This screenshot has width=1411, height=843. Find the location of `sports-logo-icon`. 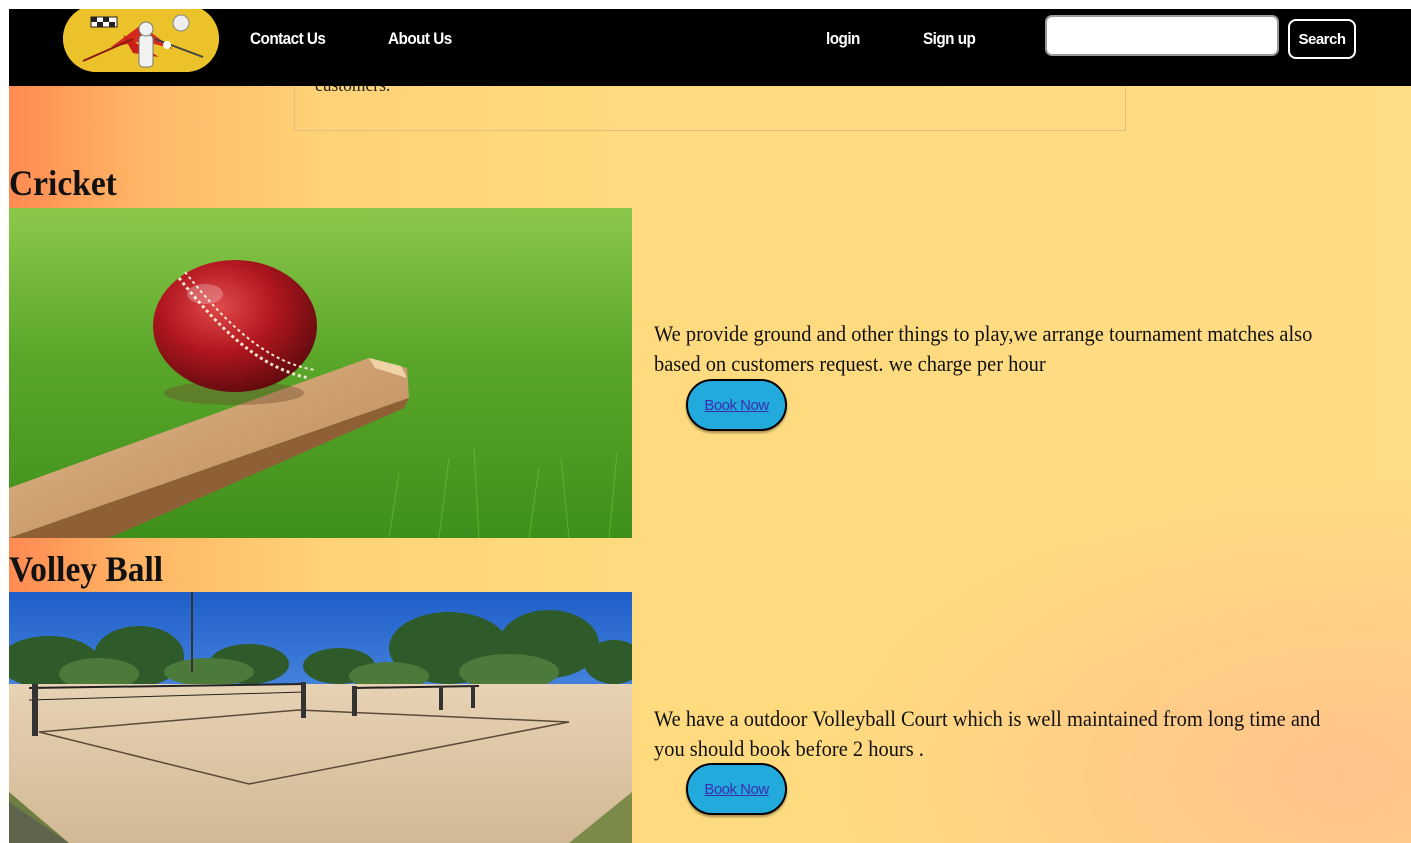

sports-logo-icon is located at coordinates (141, 40).